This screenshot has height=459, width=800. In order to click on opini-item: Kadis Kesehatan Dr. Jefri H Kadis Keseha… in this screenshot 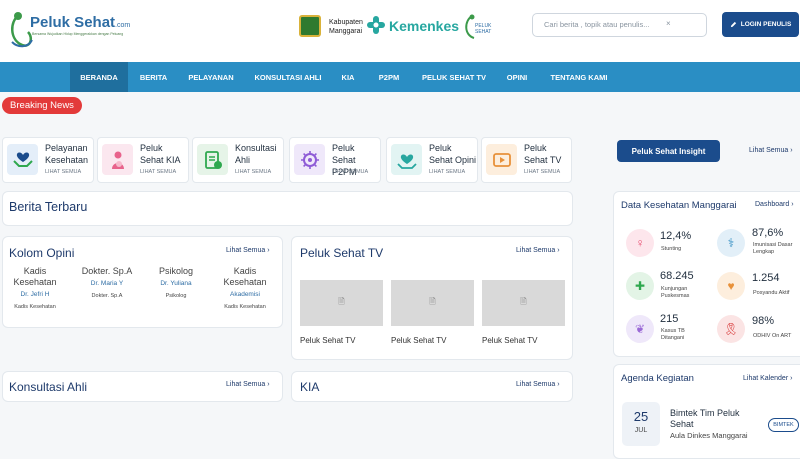, I will do `click(35, 288)`.